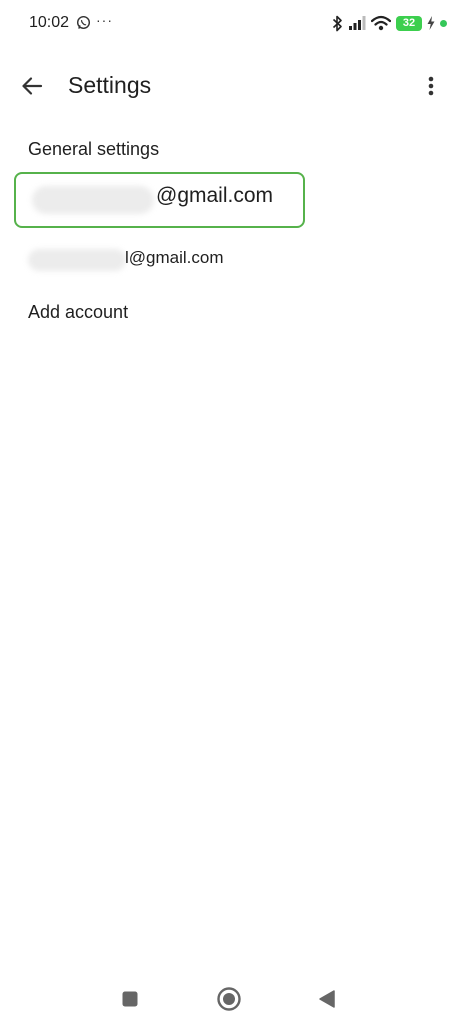  Describe the element at coordinates (104, 20) in the screenshot. I see `more-notifications-icon: ···` at that location.